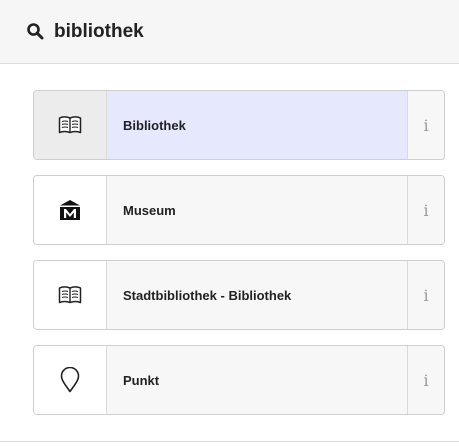 This screenshot has height=446, width=459. What do you see at coordinates (141, 380) in the screenshot?
I see `preset-label: Punkt` at bounding box center [141, 380].